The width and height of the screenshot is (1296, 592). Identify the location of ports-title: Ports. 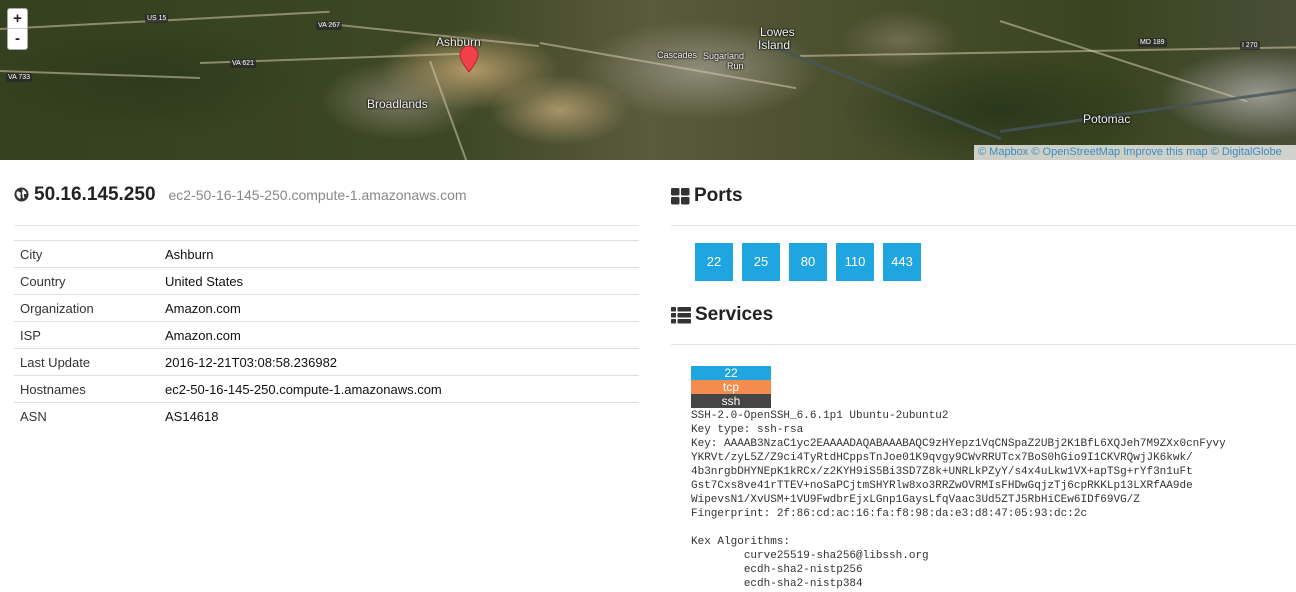
(718, 195).